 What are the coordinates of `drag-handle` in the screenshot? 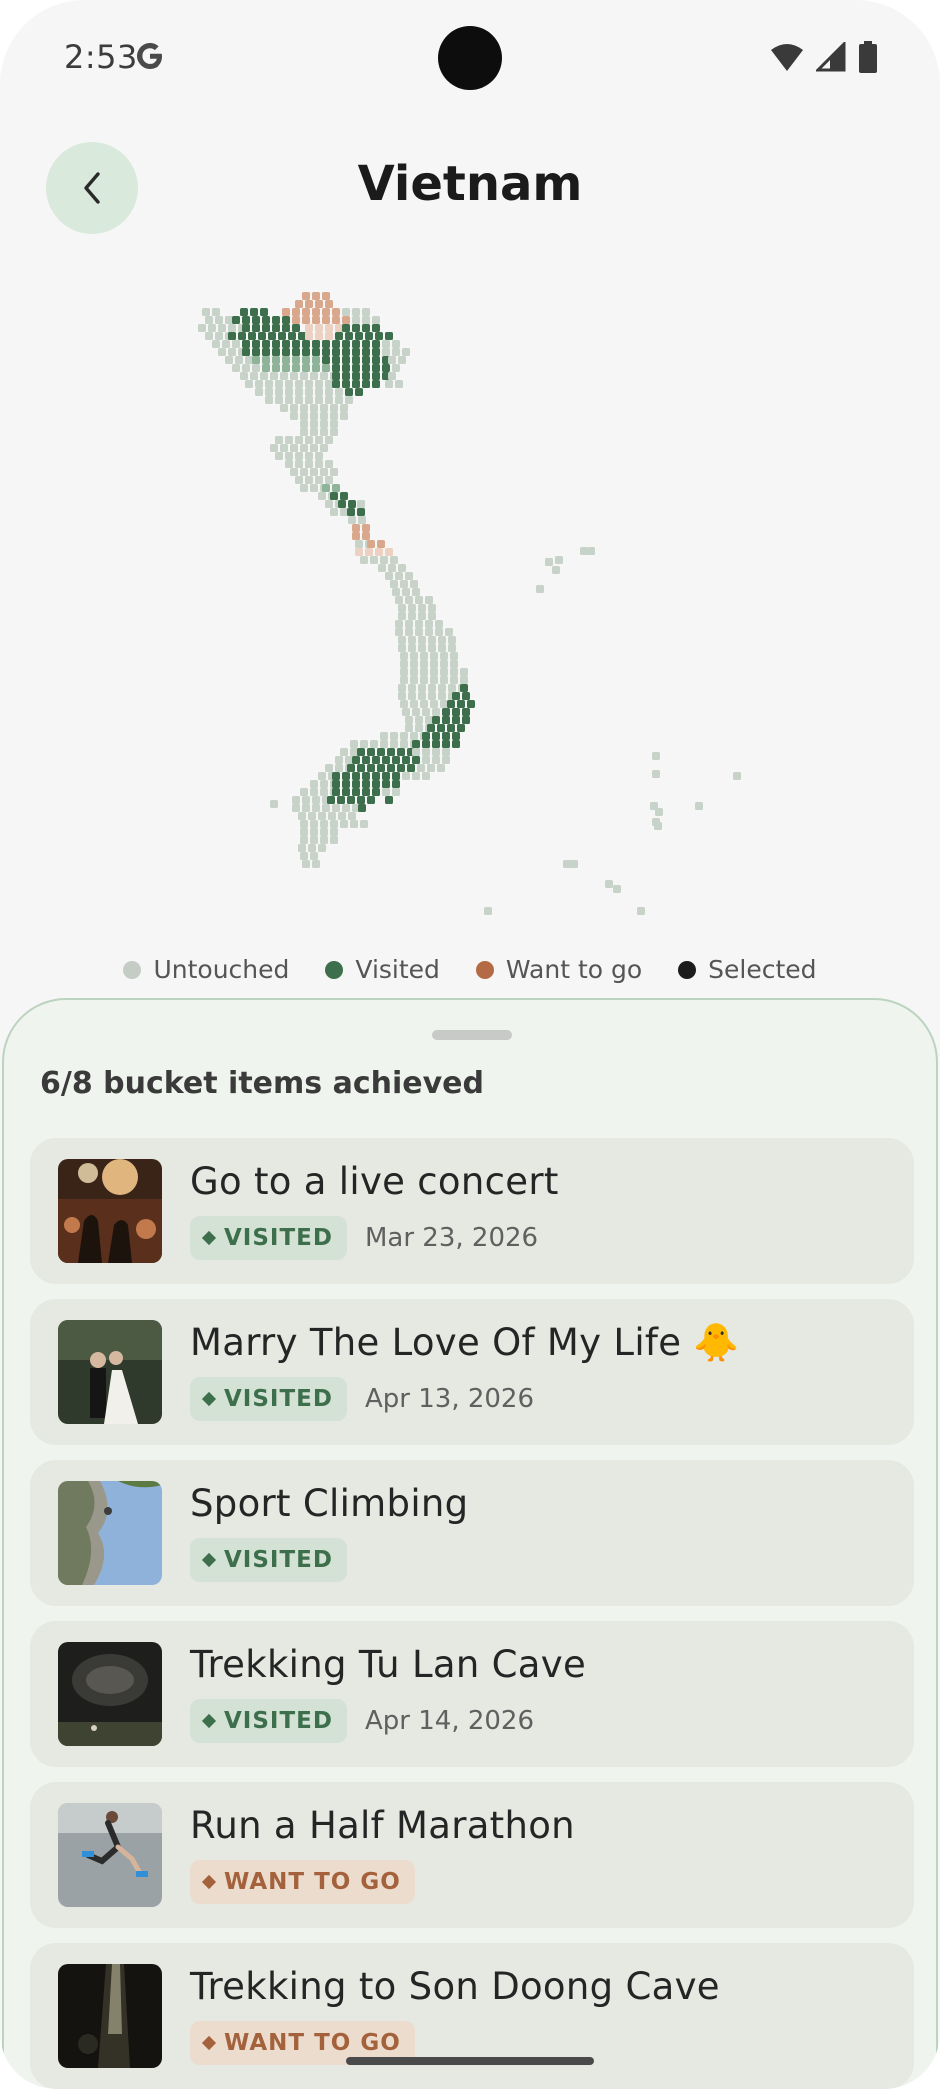 It's located at (472, 1035).